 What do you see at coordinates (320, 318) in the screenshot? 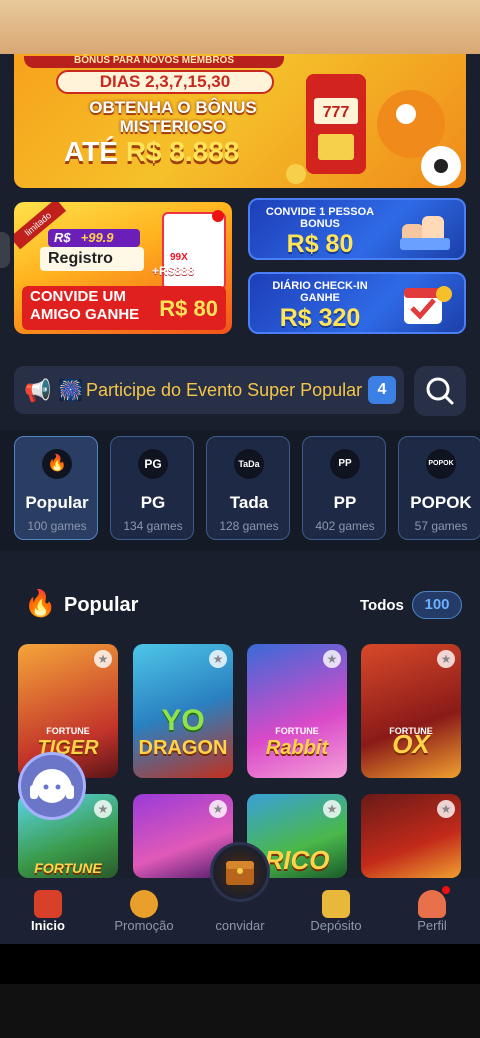
I see `checkin-card-amount: R$ 320` at bounding box center [320, 318].